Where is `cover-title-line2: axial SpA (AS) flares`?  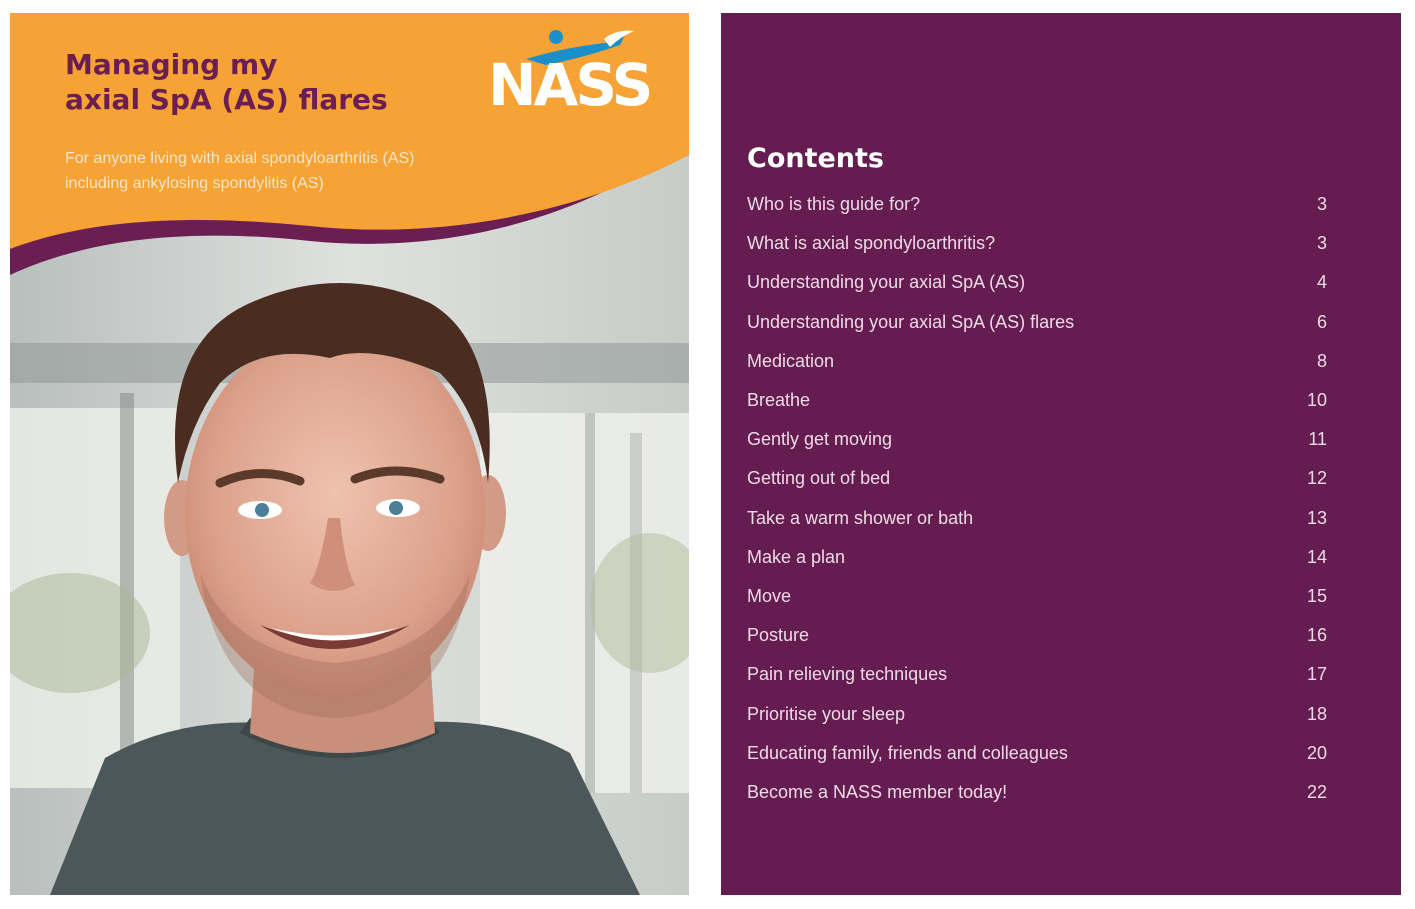
cover-title-line2: axial SpA (AS) flares is located at coordinates (226, 99).